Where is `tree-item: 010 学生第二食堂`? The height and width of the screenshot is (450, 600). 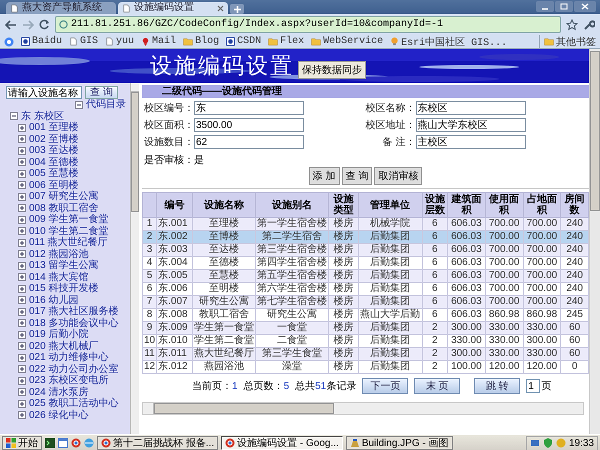
tree-item: 010 学生第二食堂 is located at coordinates (68, 231).